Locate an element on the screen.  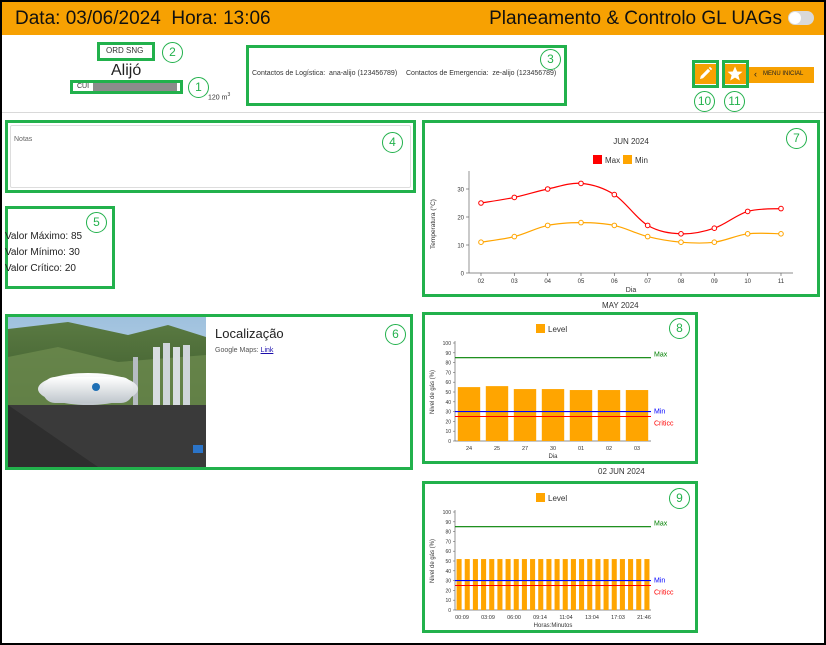
google-maps-row: Google Maps: Link is located at coordinates (244, 350).